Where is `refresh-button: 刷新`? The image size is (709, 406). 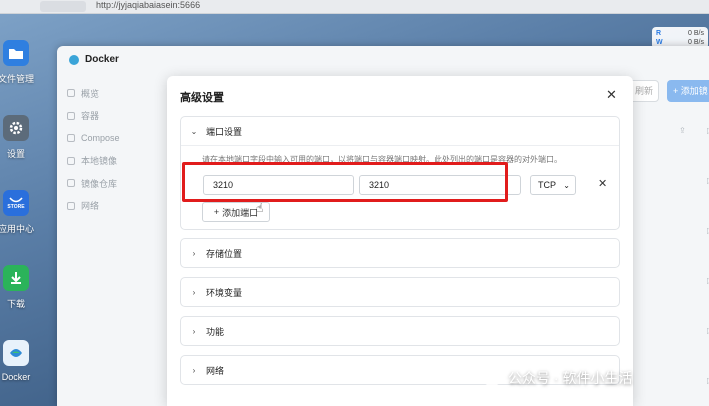
refresh-button: 刷新 is located at coordinates (644, 91).